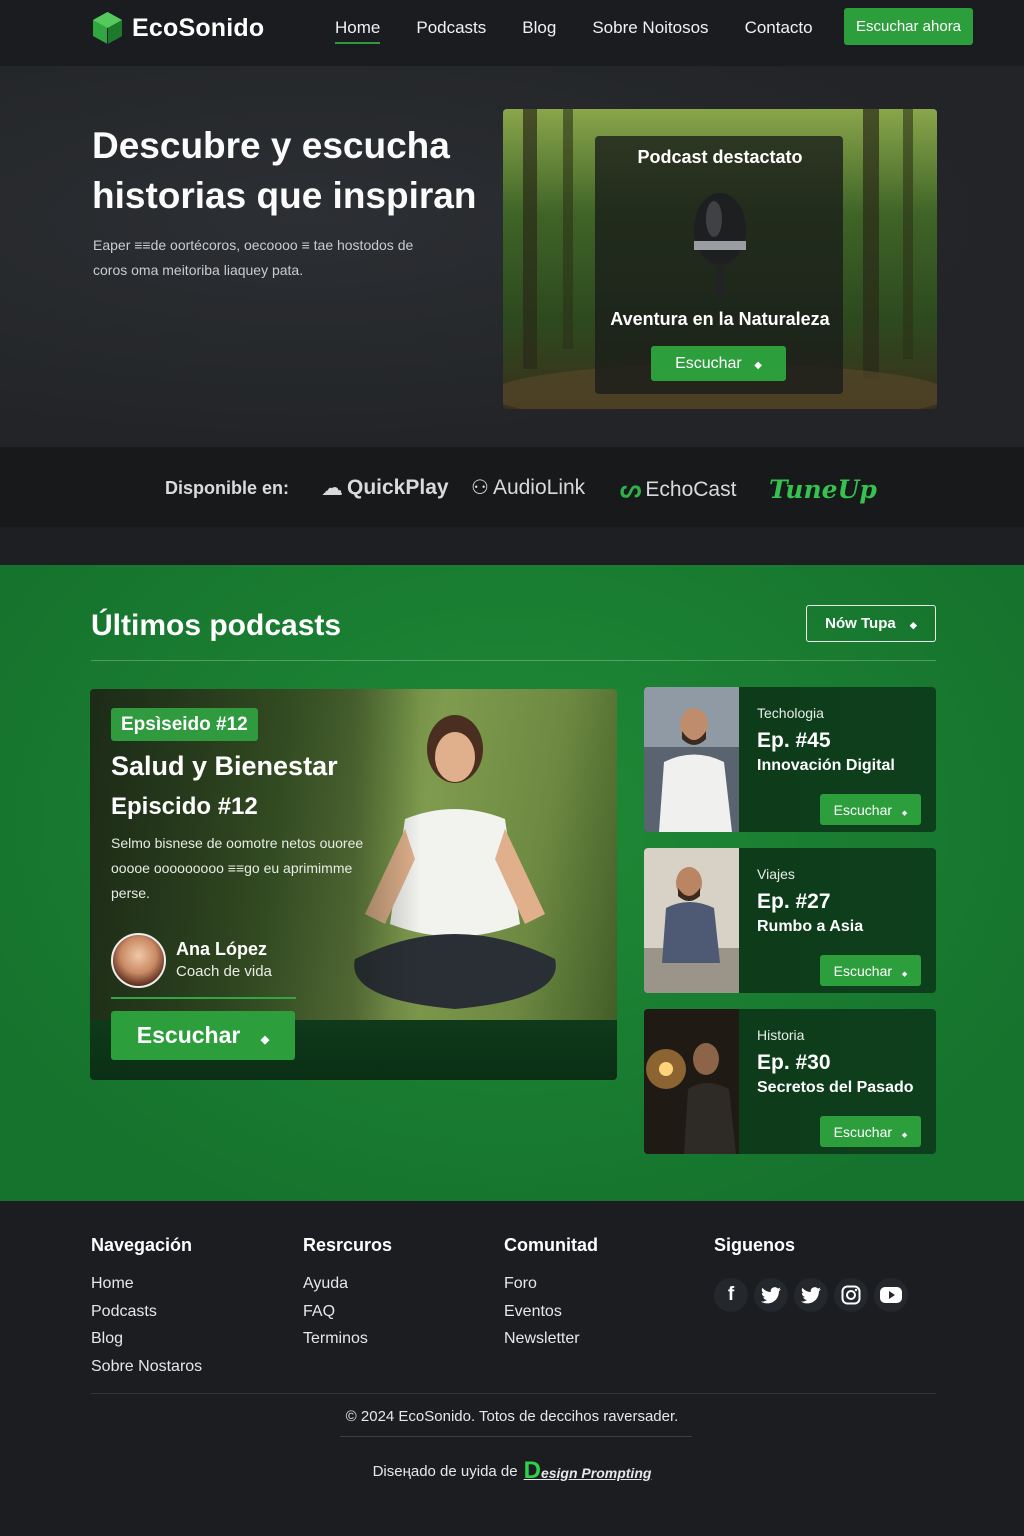 Image resolution: width=1024 pixels, height=1536 pixels. Describe the element at coordinates (347, 1312) in the screenshot. I see `footer-link-faq: FAQ` at that location.